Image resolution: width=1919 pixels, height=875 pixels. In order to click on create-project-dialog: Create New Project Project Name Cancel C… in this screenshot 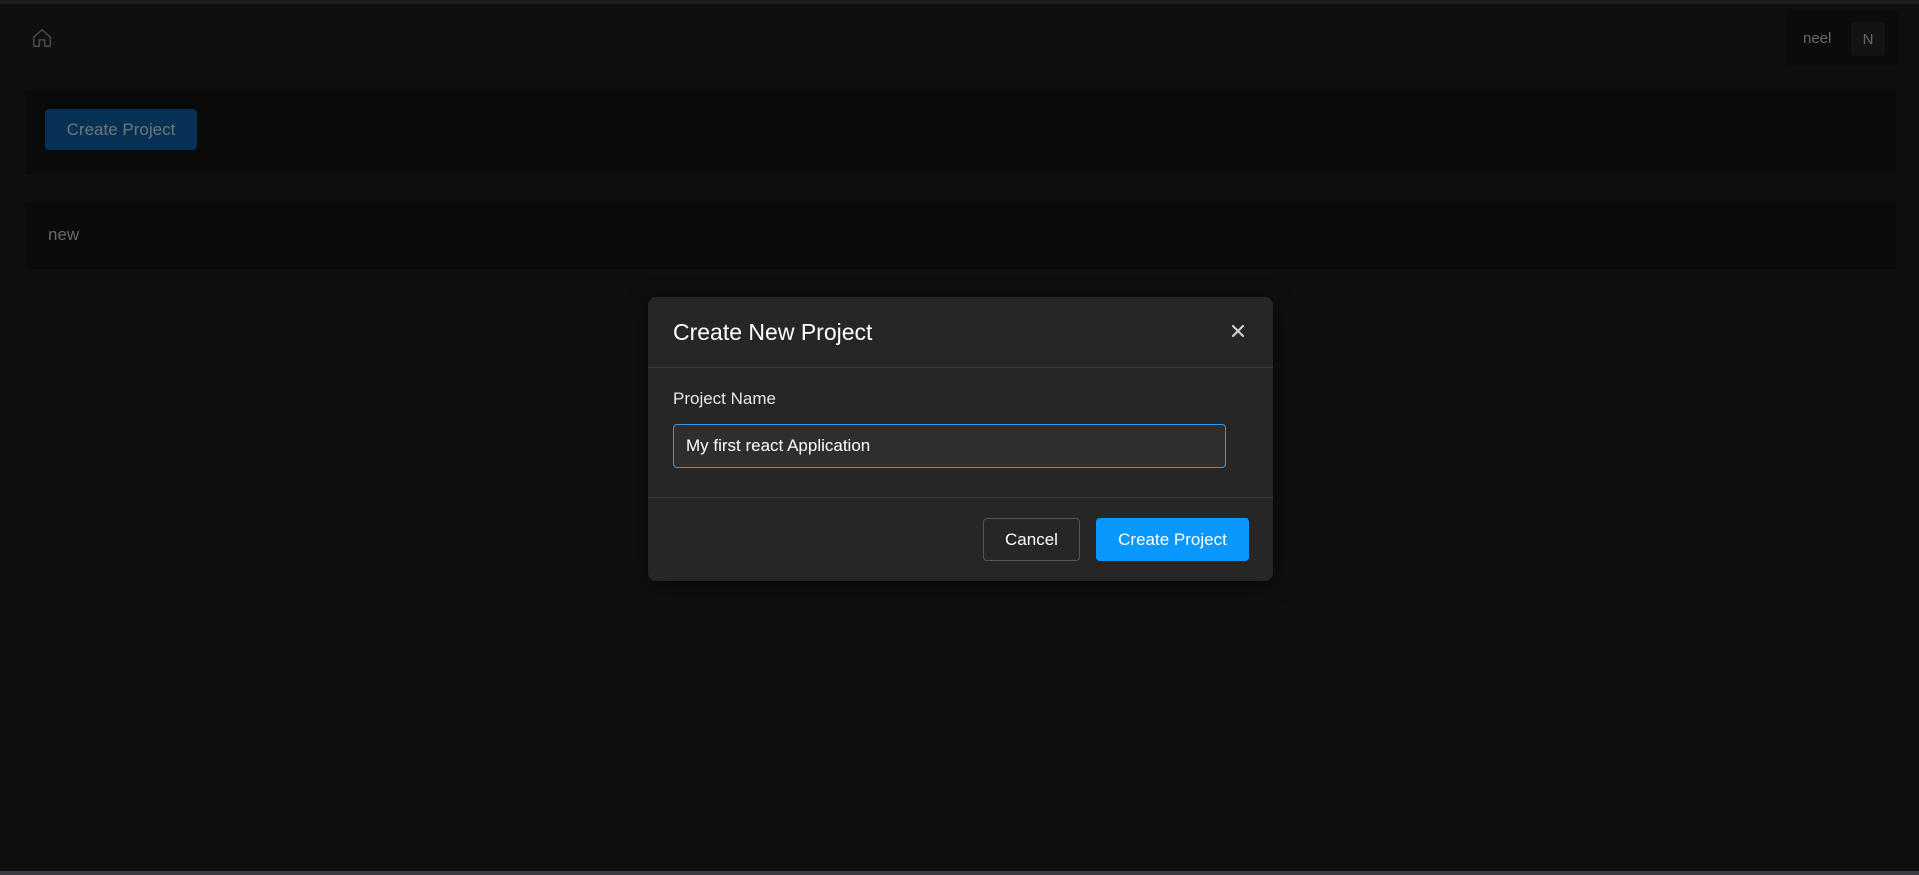, I will do `click(960, 439)`.